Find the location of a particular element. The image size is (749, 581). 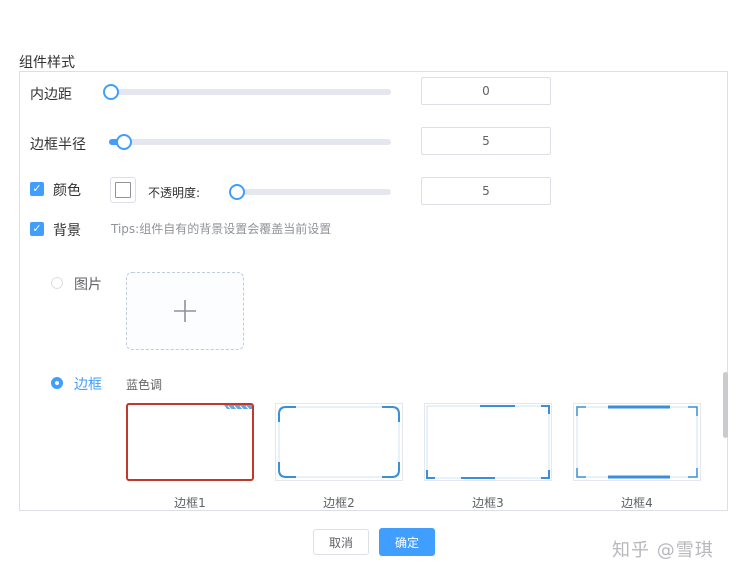

background-checkbox: ✓ is located at coordinates (37, 229).